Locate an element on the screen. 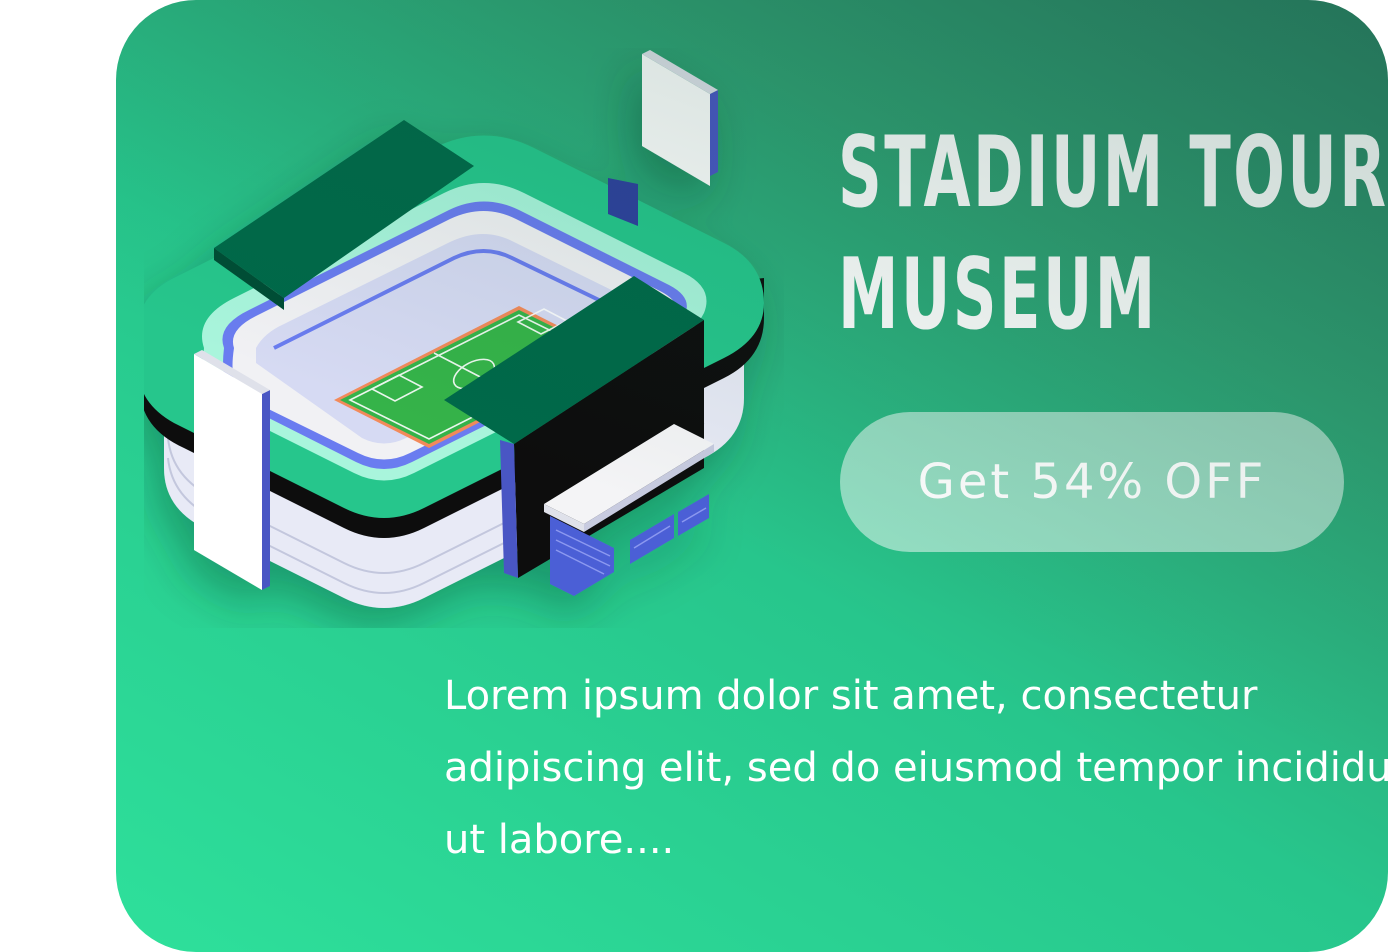  title-line-1: STADIUM TOUR is located at coordinates (1113, 173).